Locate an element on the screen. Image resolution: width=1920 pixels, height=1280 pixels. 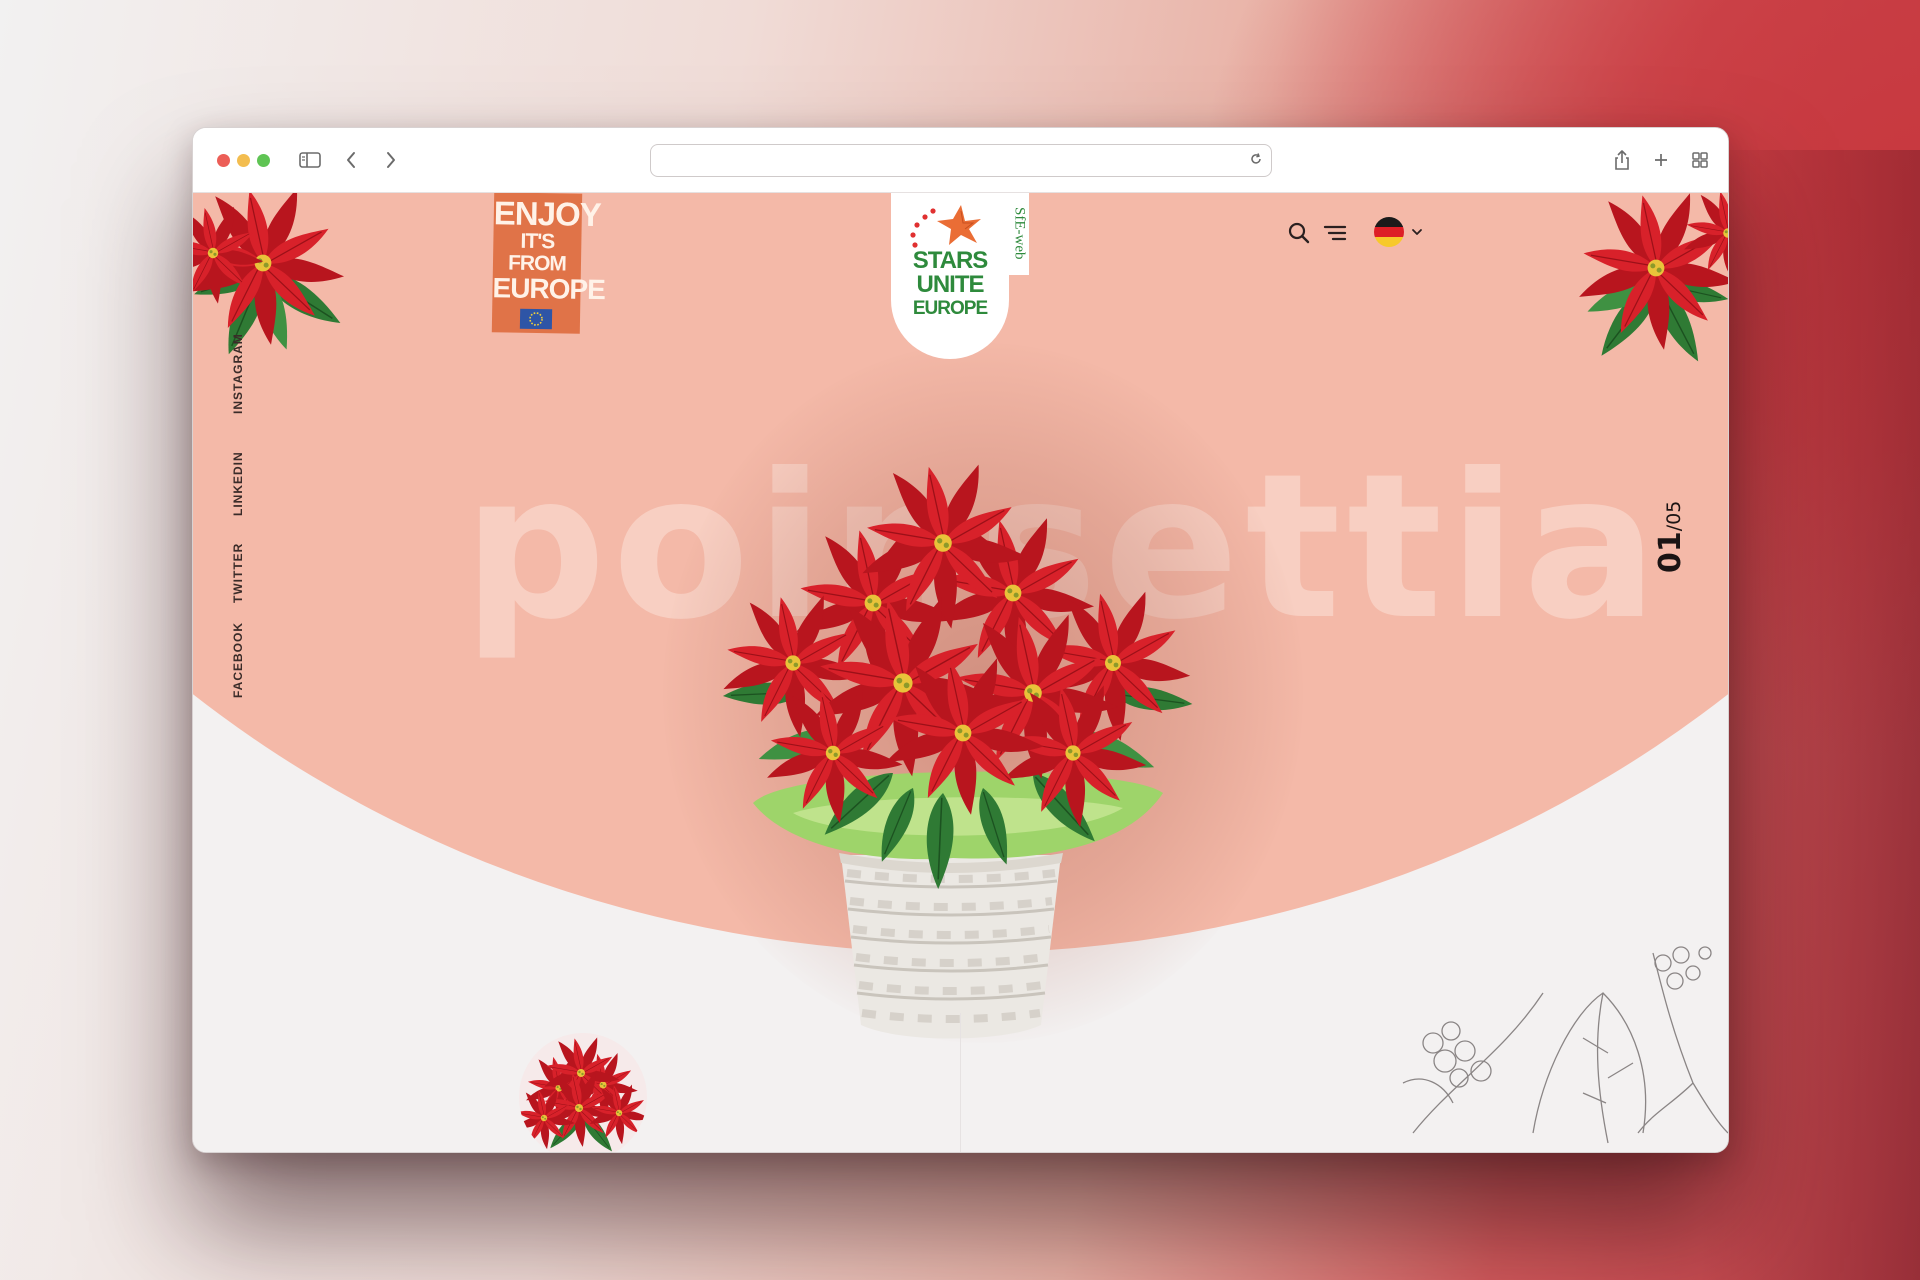
menu-icon is located at coordinates (1335, 235).